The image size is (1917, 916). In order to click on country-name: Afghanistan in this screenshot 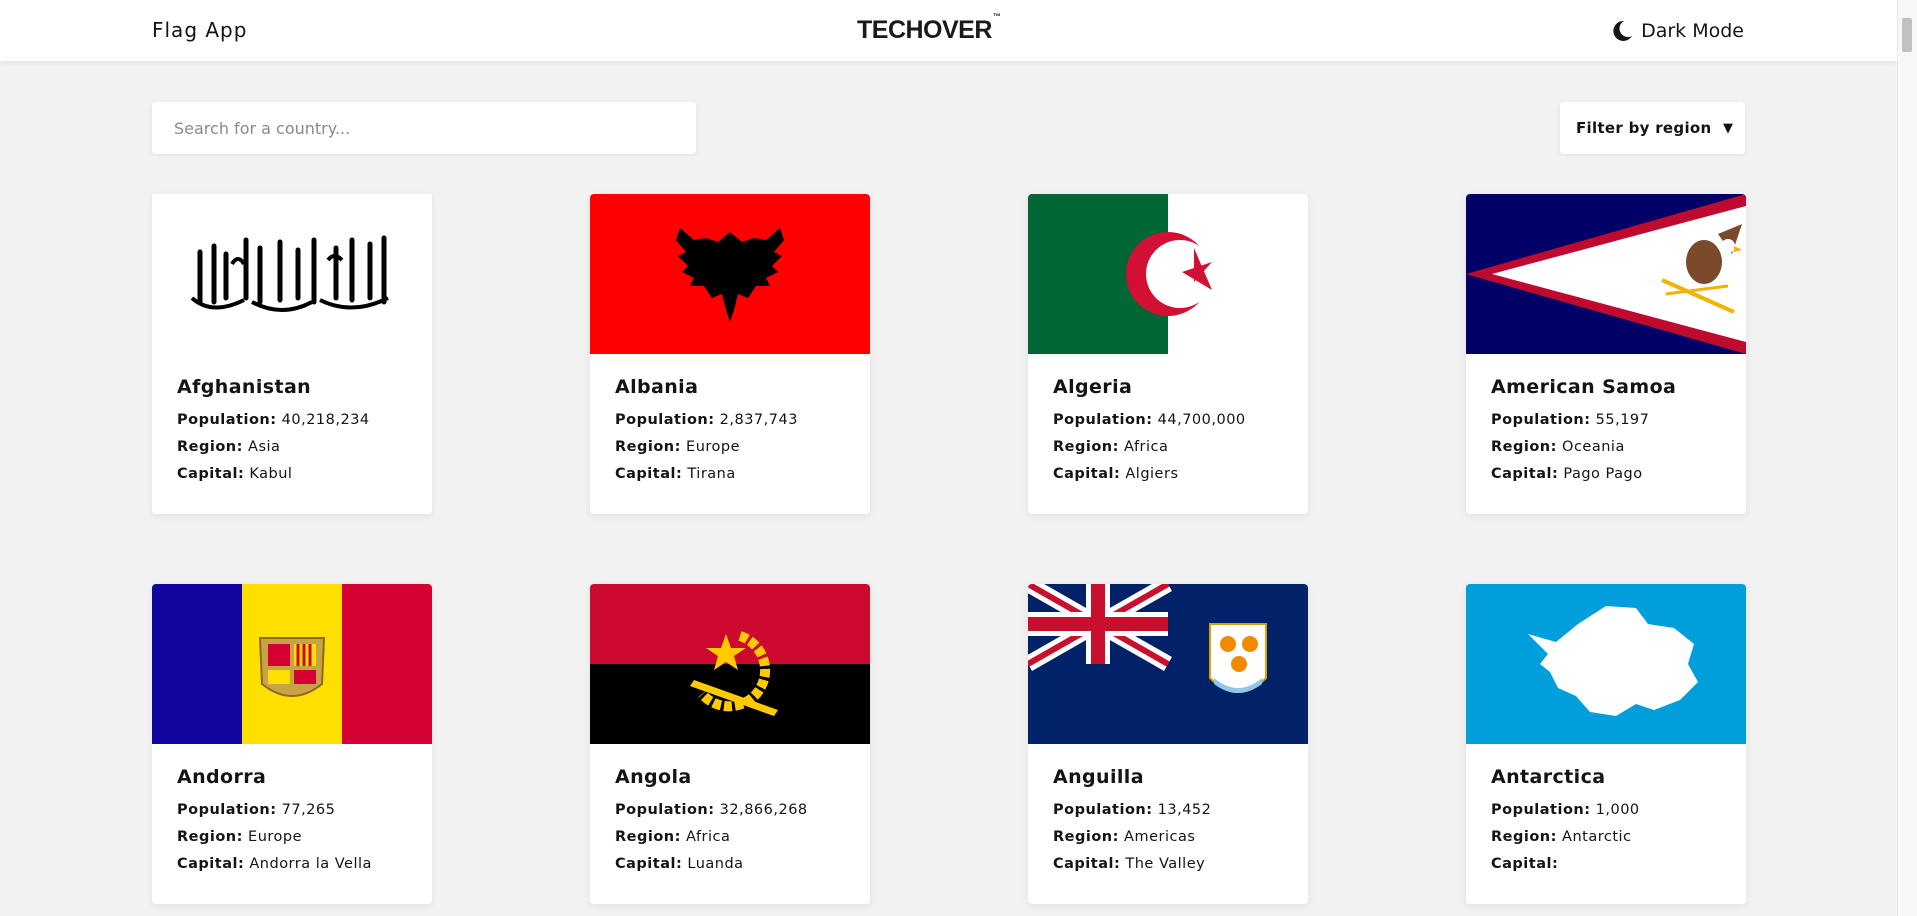, I will do `click(244, 387)`.